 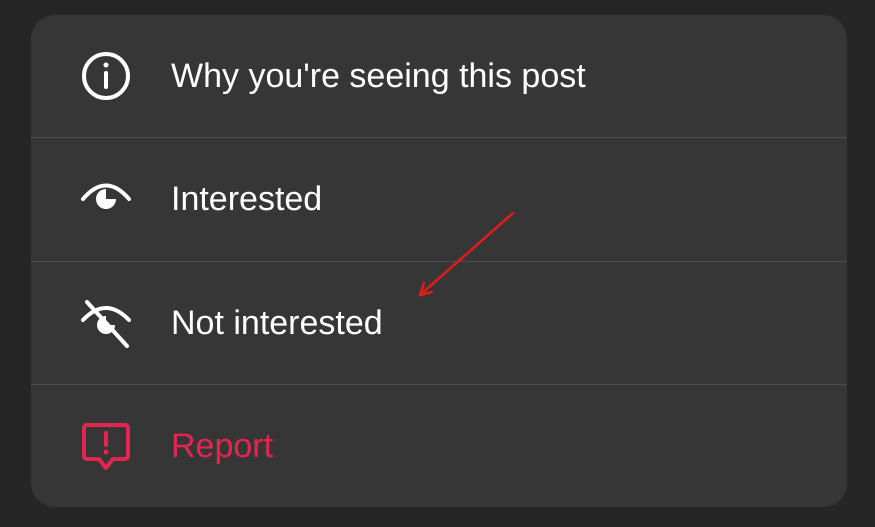 What do you see at coordinates (246, 199) in the screenshot?
I see `menu-item-label: Interested` at bounding box center [246, 199].